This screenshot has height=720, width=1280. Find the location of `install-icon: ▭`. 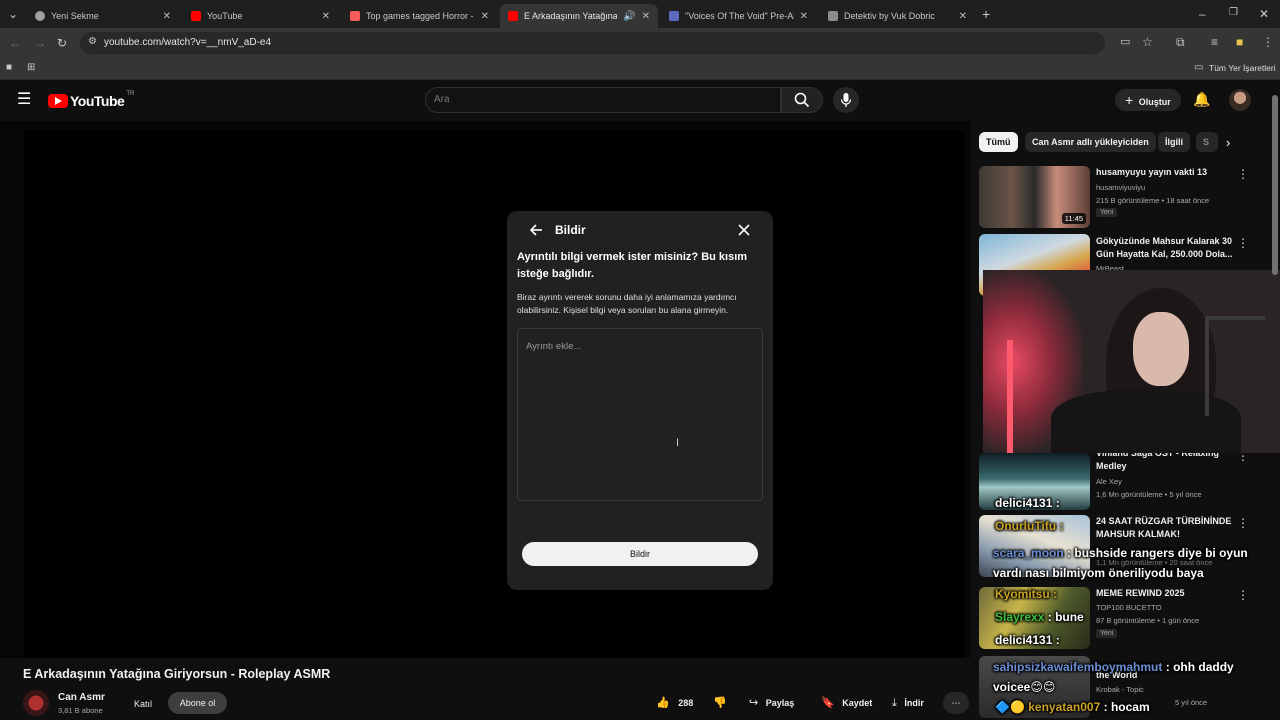

install-icon: ▭ is located at coordinates (1125, 42).